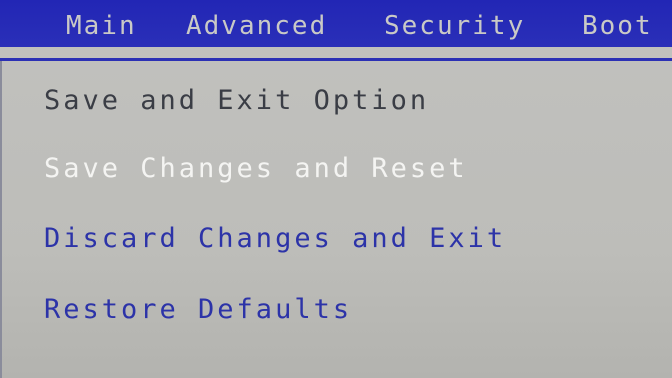 The width and height of the screenshot is (672, 378). What do you see at coordinates (617, 26) in the screenshot?
I see `tab-boot: Boot` at bounding box center [617, 26].